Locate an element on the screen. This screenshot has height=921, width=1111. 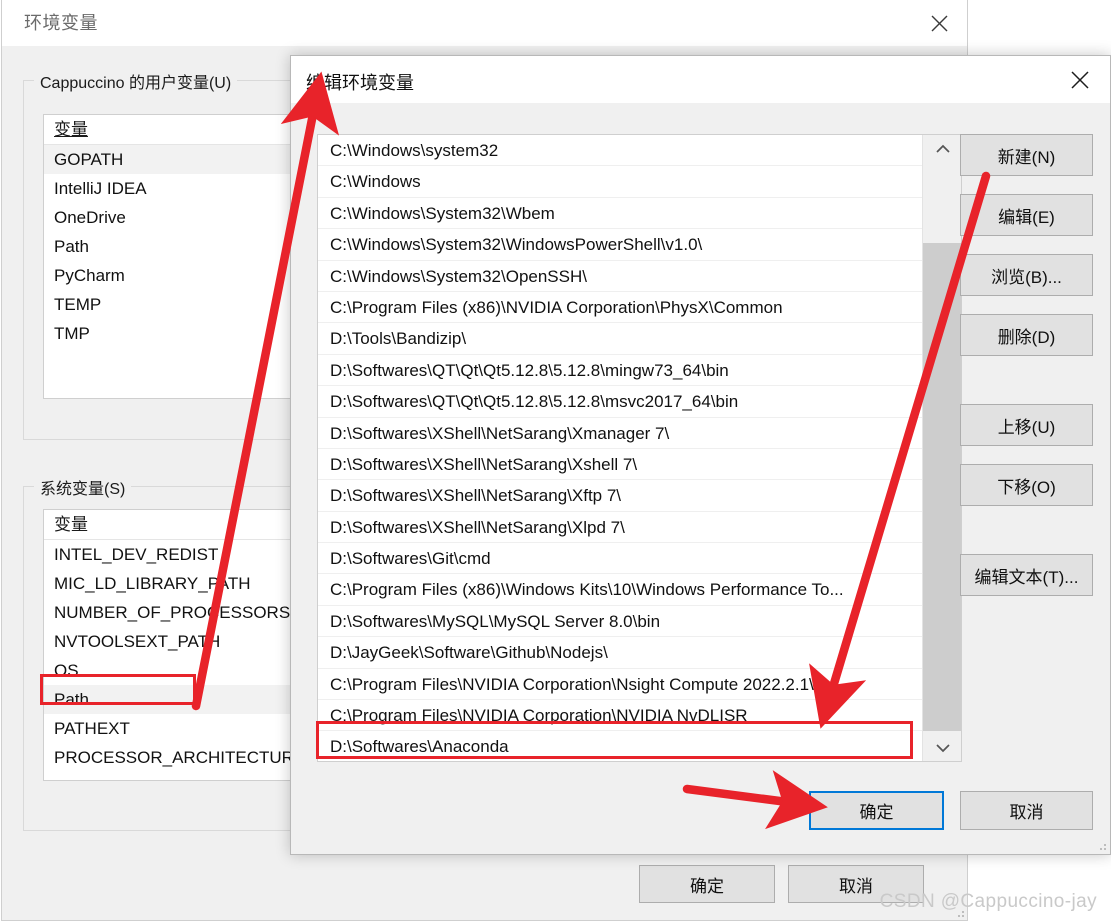
annotation-box-path-row is located at coordinates (118, 689).